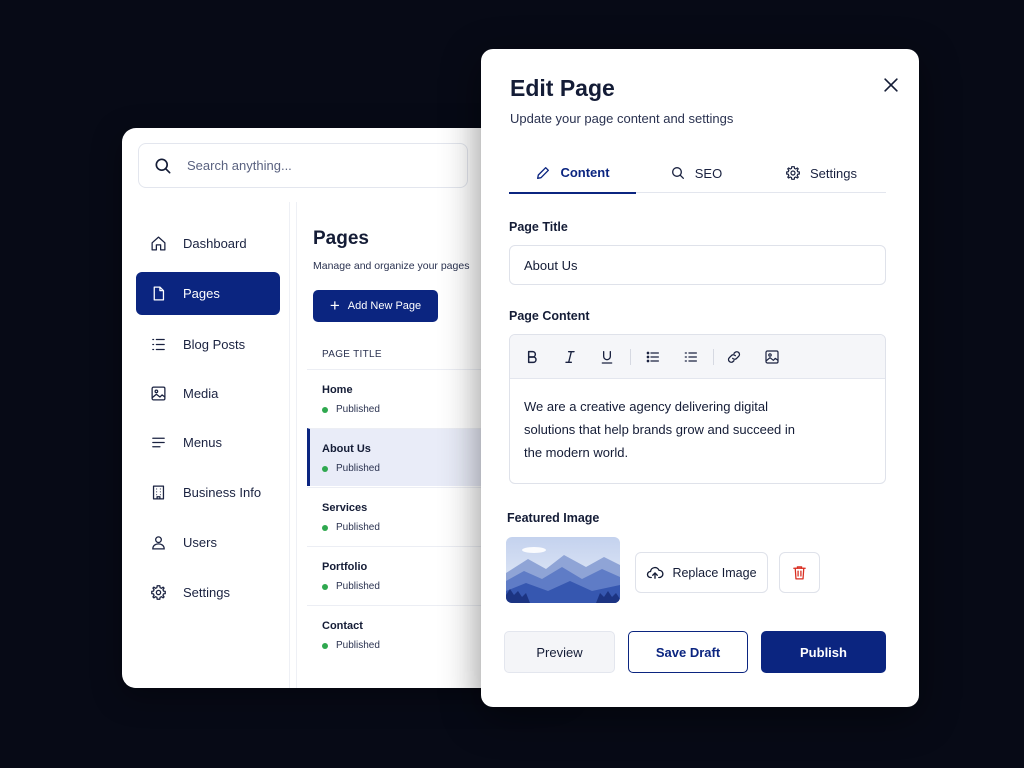 This screenshot has height=768, width=1024. I want to click on tab-content: Content, so click(572, 173).